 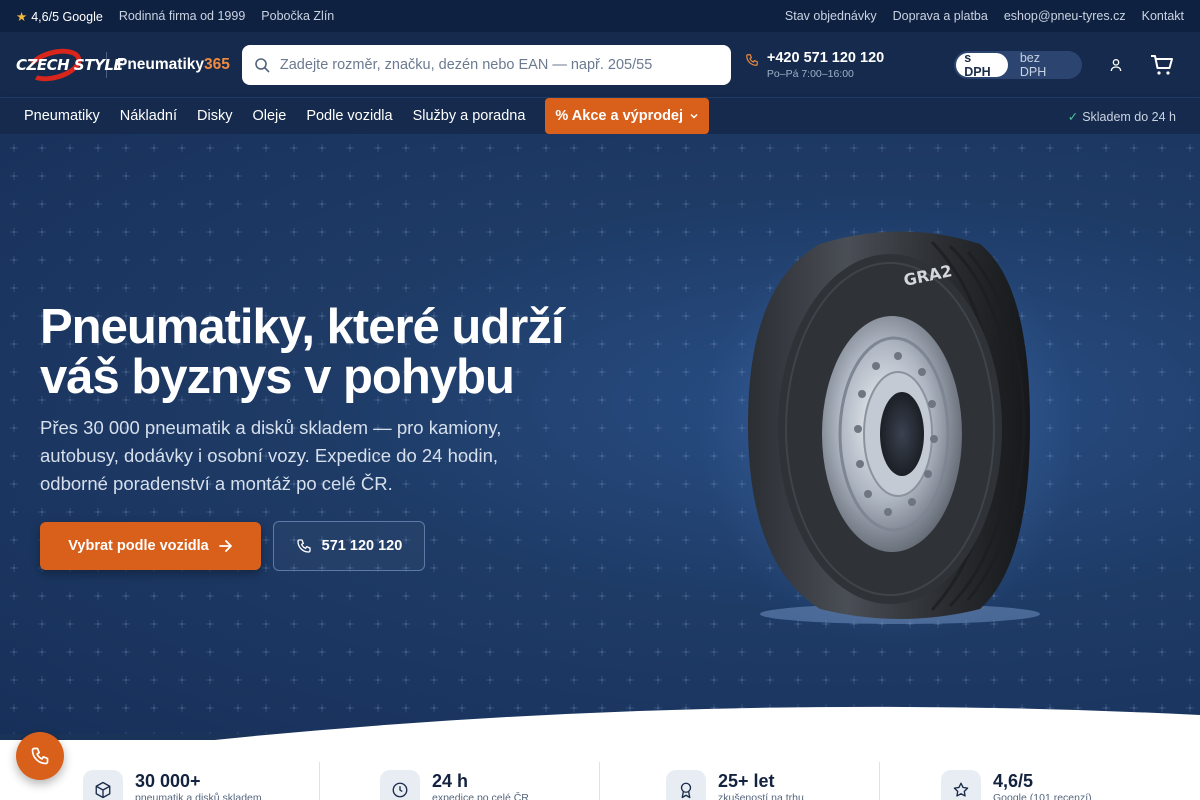 What do you see at coordinates (831, 16) in the screenshot?
I see `order-status-link: Stav objednávky` at bounding box center [831, 16].